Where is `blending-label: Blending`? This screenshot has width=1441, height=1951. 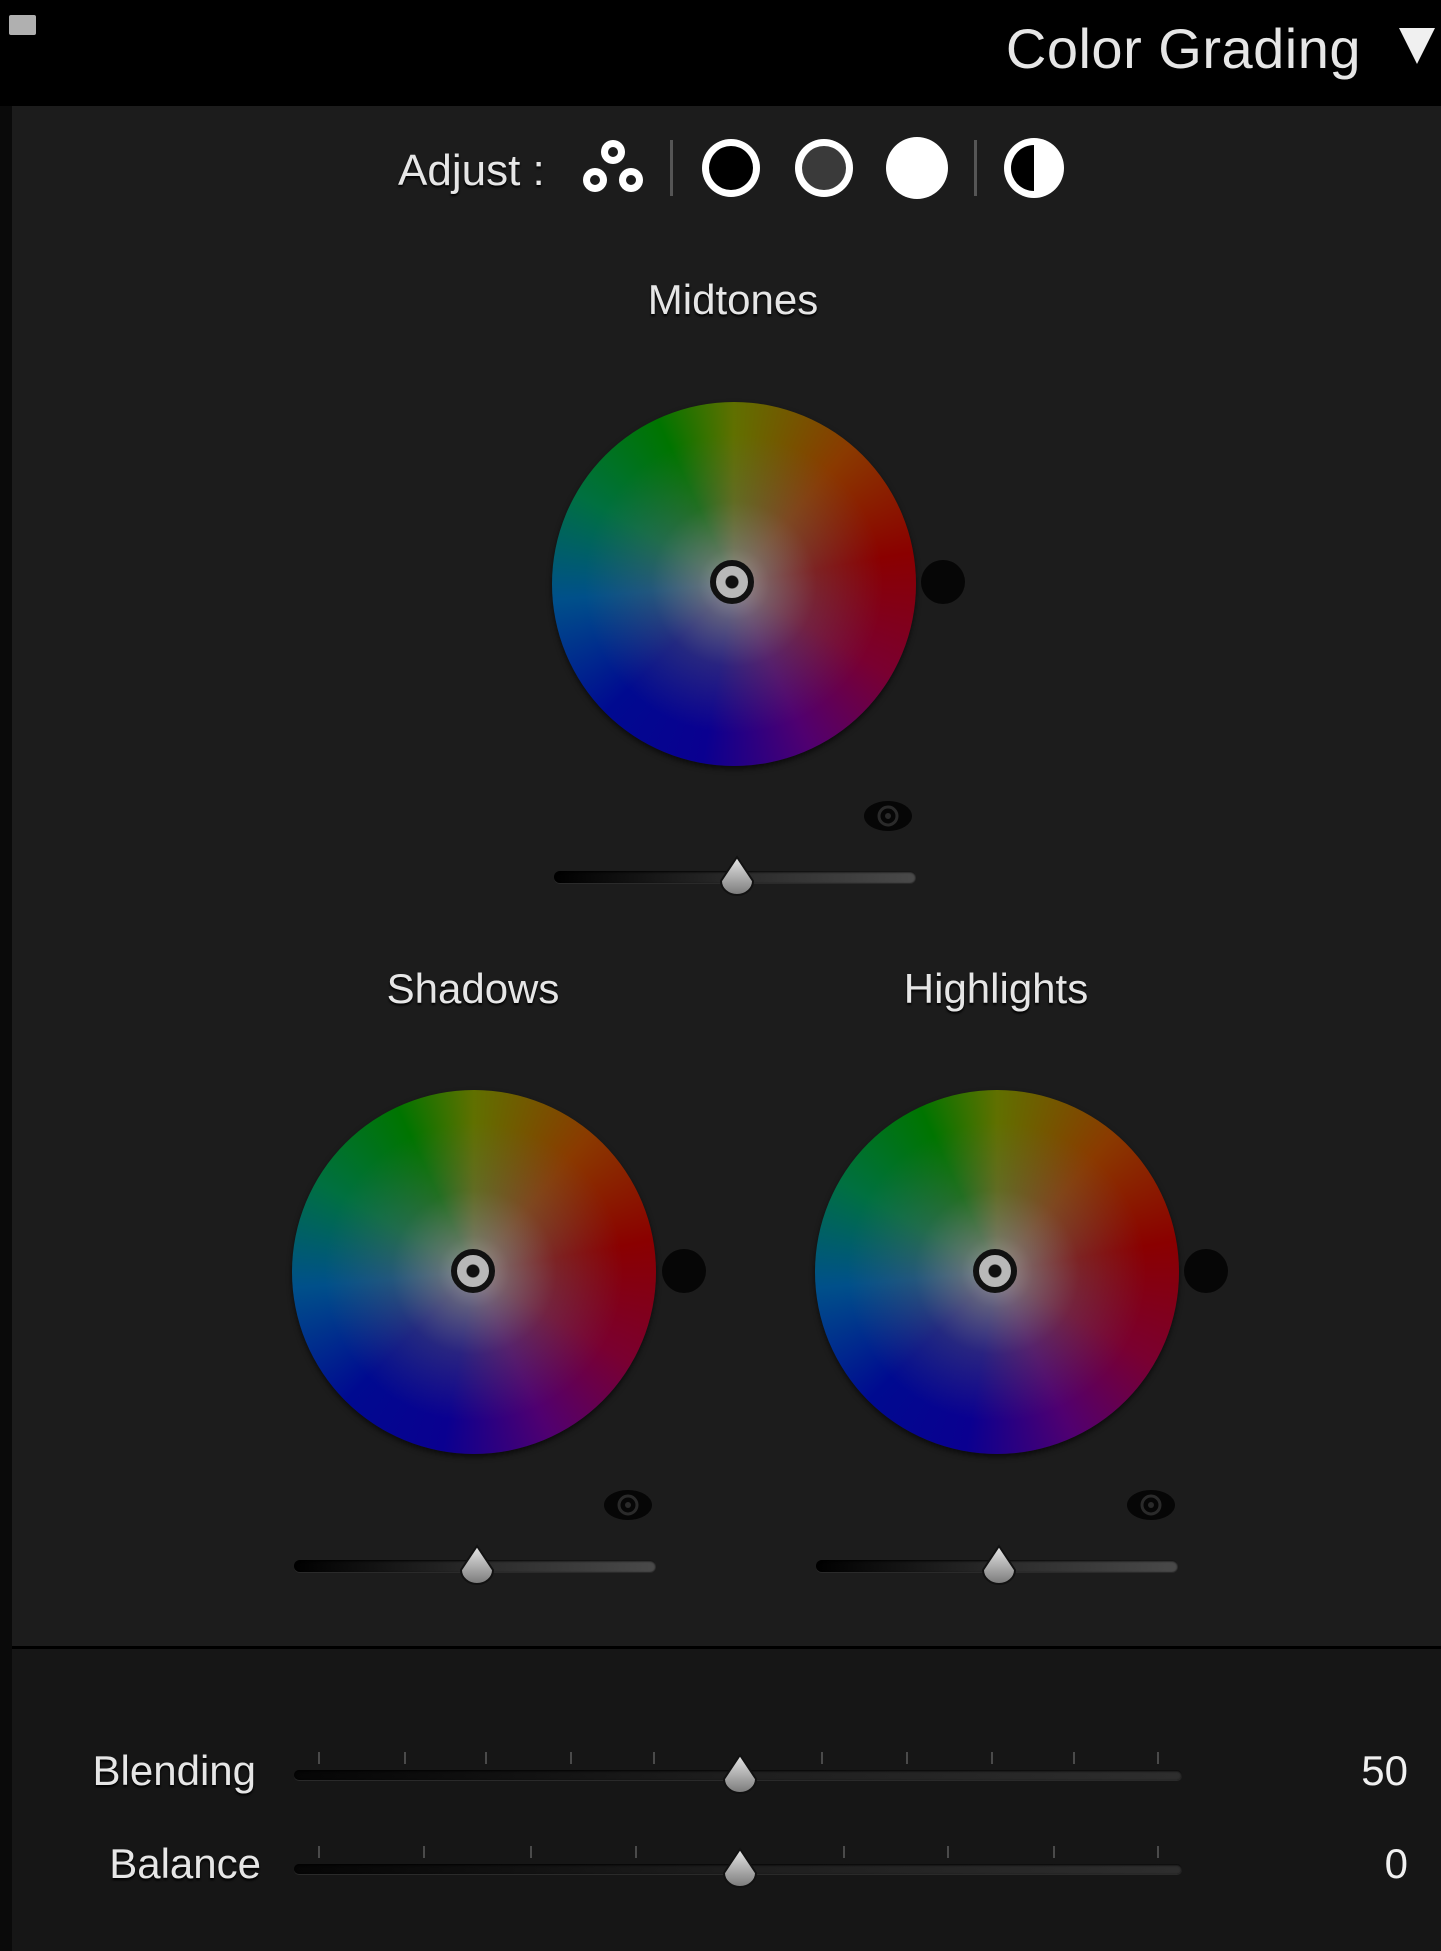 blending-label: Blending is located at coordinates (174, 1770).